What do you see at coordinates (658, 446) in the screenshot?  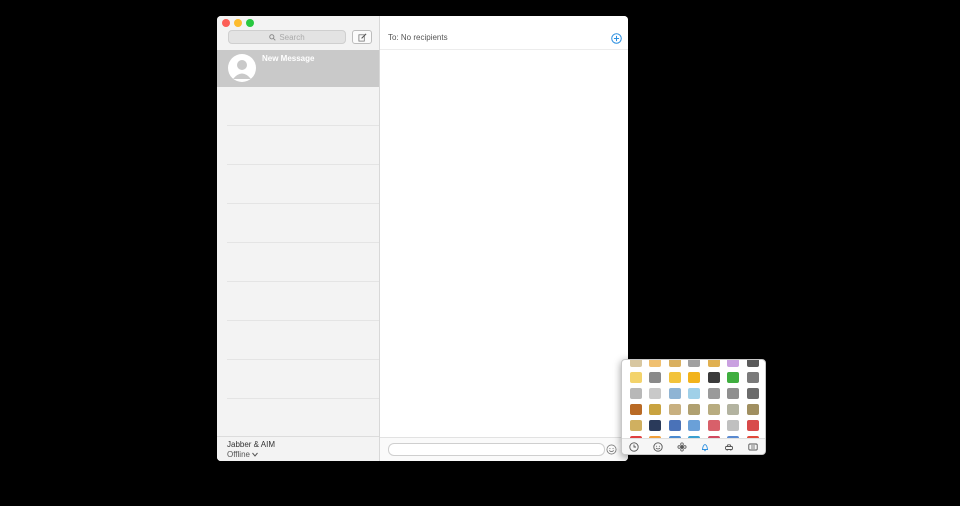 I see `smiley-icon` at bounding box center [658, 446].